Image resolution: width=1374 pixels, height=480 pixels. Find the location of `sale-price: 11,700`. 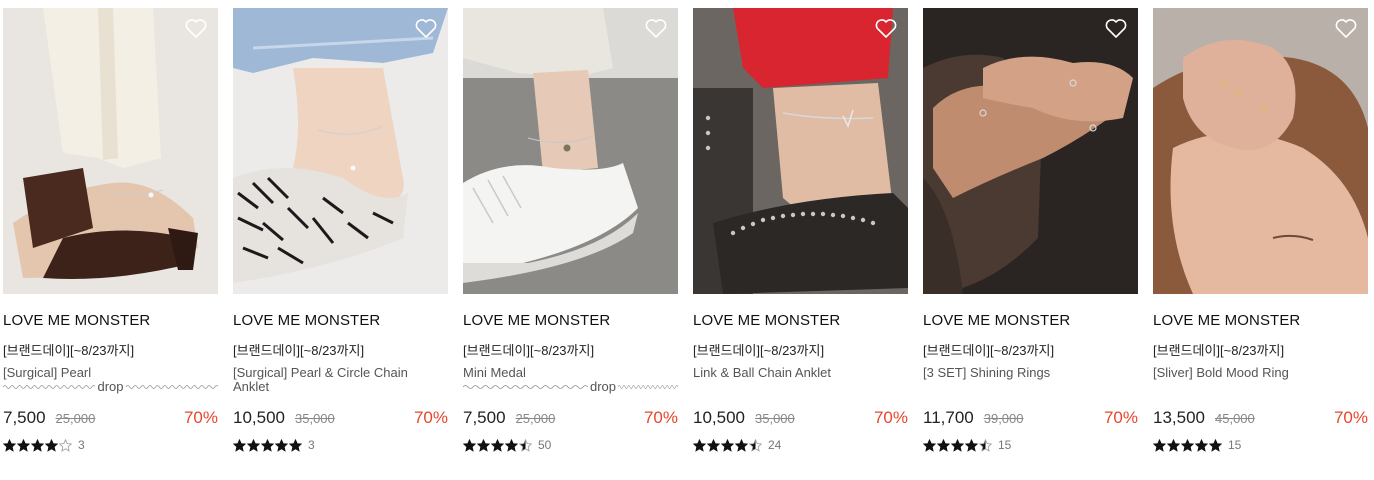

sale-price: 11,700 is located at coordinates (948, 417).